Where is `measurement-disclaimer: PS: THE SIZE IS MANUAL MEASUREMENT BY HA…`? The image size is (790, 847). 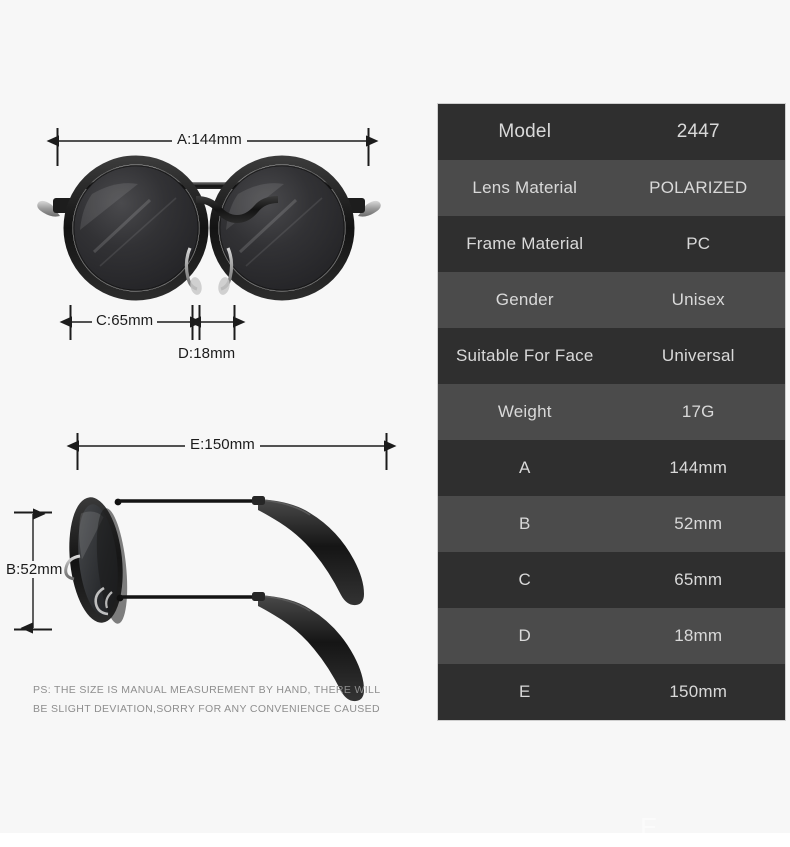 measurement-disclaimer: PS: THE SIZE IS MANUAL MEASUREMENT BY HA… is located at coordinates (218, 700).